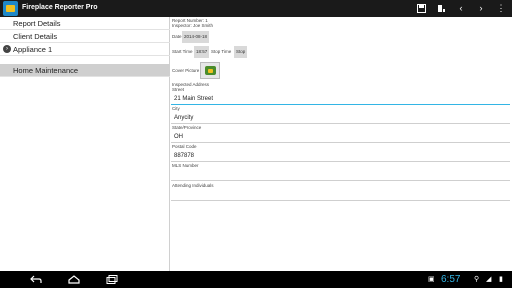 The image size is (512, 288). I want to click on app-title: Fireplace Reporter Pro, so click(60, 7).